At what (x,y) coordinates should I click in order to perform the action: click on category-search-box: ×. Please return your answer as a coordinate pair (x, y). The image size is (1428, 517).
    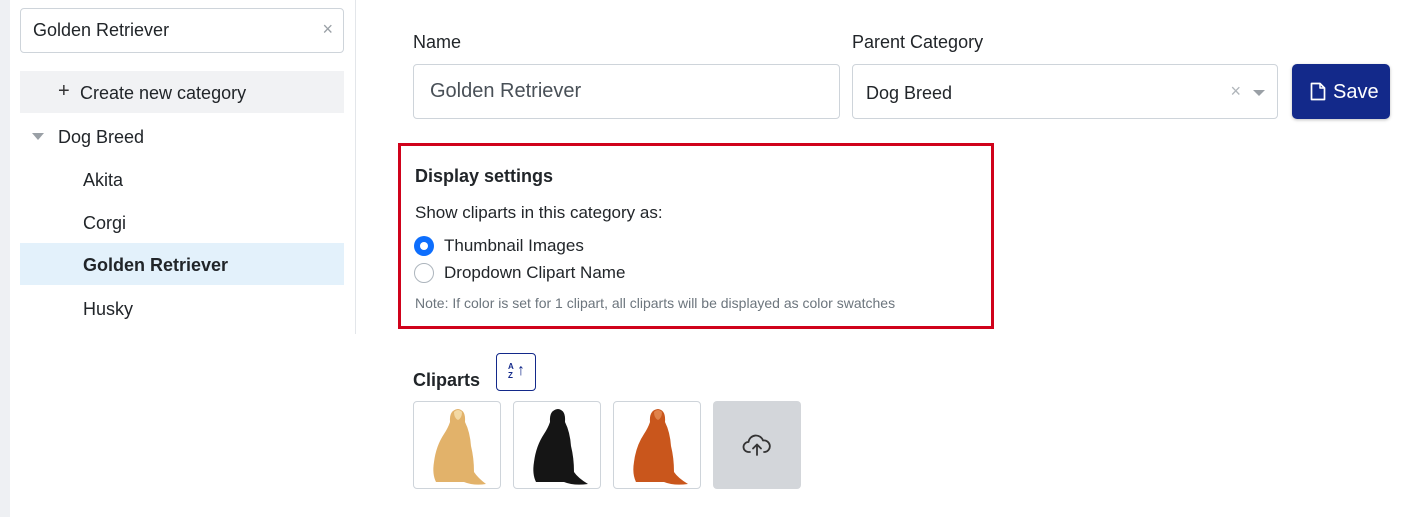
    Looking at the image, I should click on (182, 30).